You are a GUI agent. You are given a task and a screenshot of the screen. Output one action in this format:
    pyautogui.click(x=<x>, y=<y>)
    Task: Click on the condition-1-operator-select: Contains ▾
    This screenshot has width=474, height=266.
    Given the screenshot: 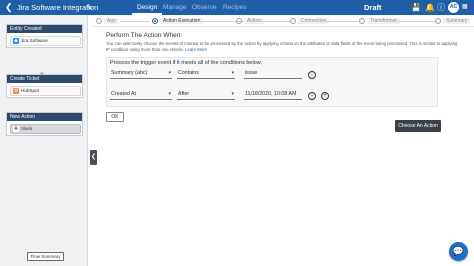 What is the action you would take?
    pyautogui.click(x=206, y=74)
    